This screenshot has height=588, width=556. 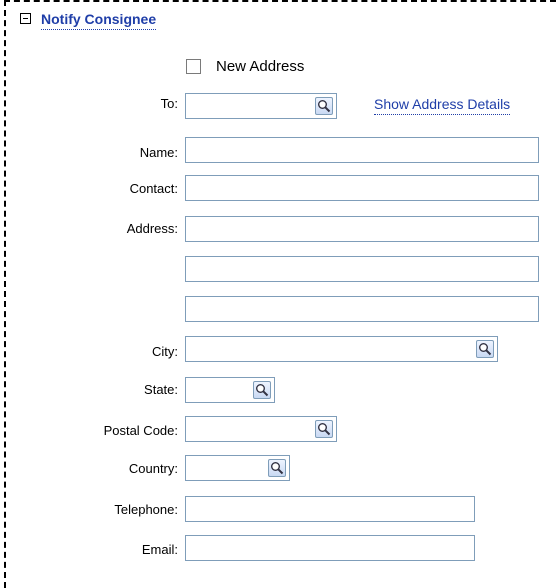 I want to click on country-field, so click(x=237, y=468).